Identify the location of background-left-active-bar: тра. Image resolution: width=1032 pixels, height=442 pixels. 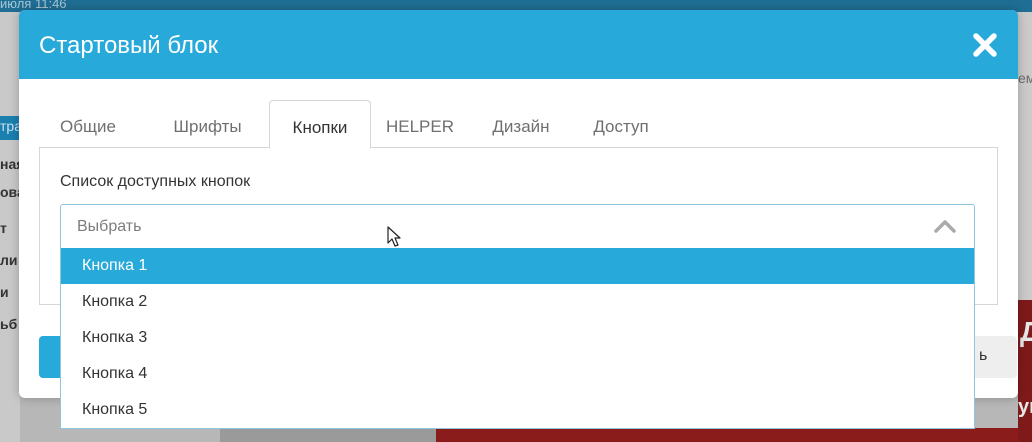
(11, 128).